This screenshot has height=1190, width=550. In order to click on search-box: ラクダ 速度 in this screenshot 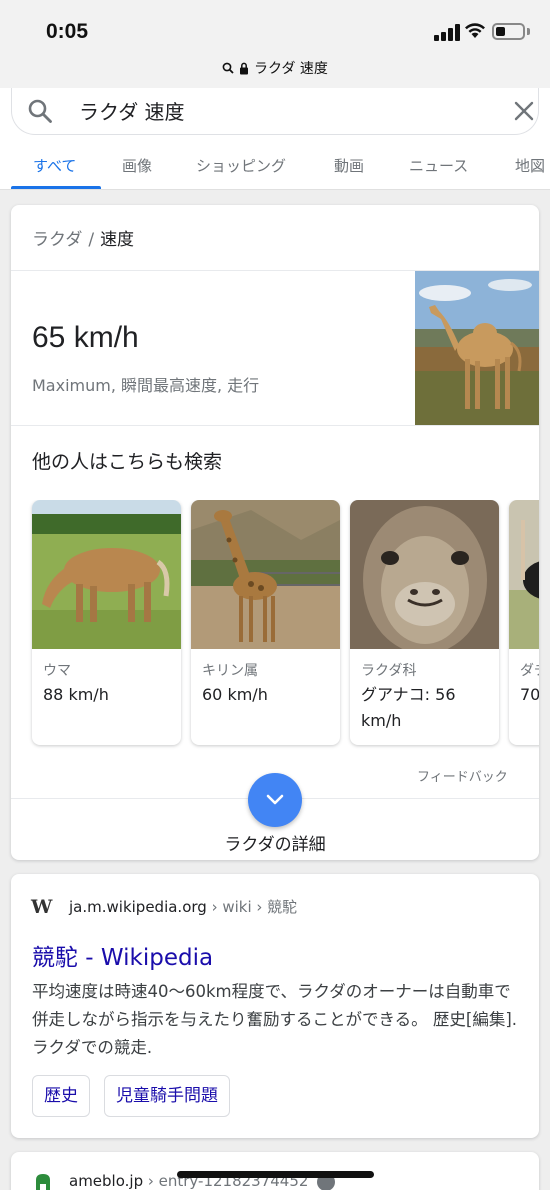, I will do `click(275, 111)`.